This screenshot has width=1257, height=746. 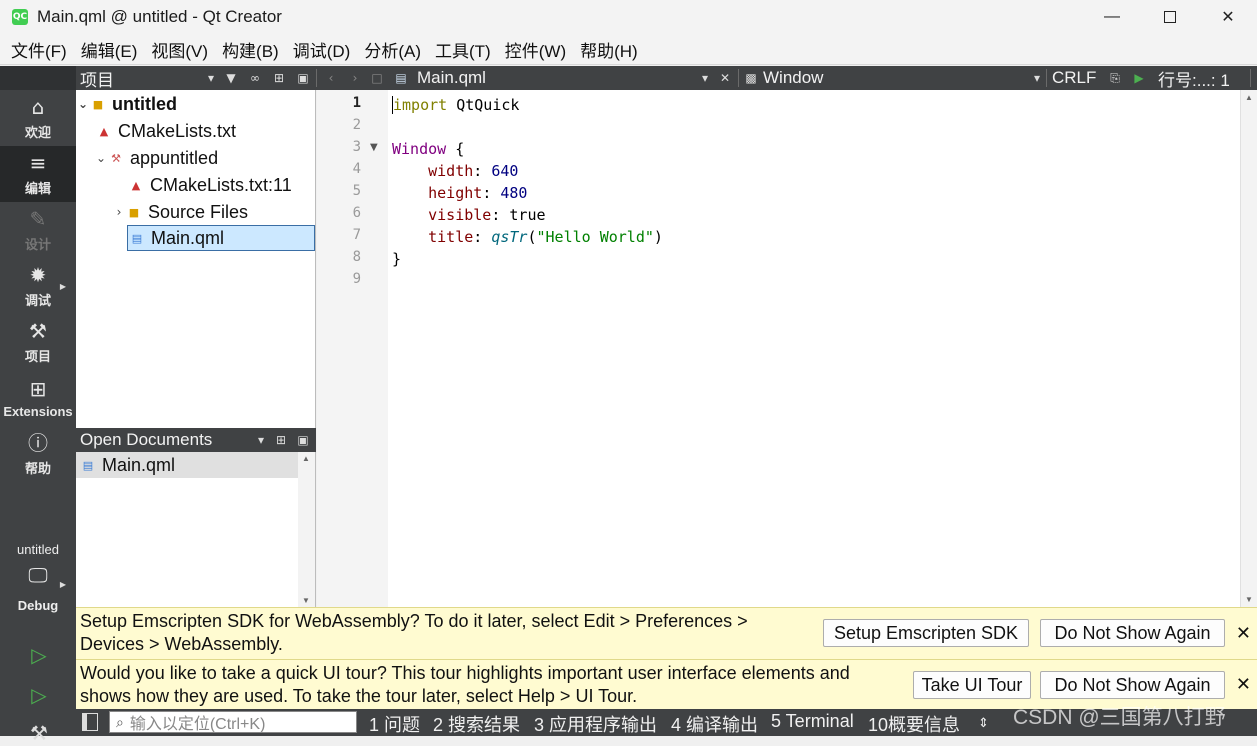 I want to click on tab-terminal: 5 Terminal, so click(x=812, y=721).